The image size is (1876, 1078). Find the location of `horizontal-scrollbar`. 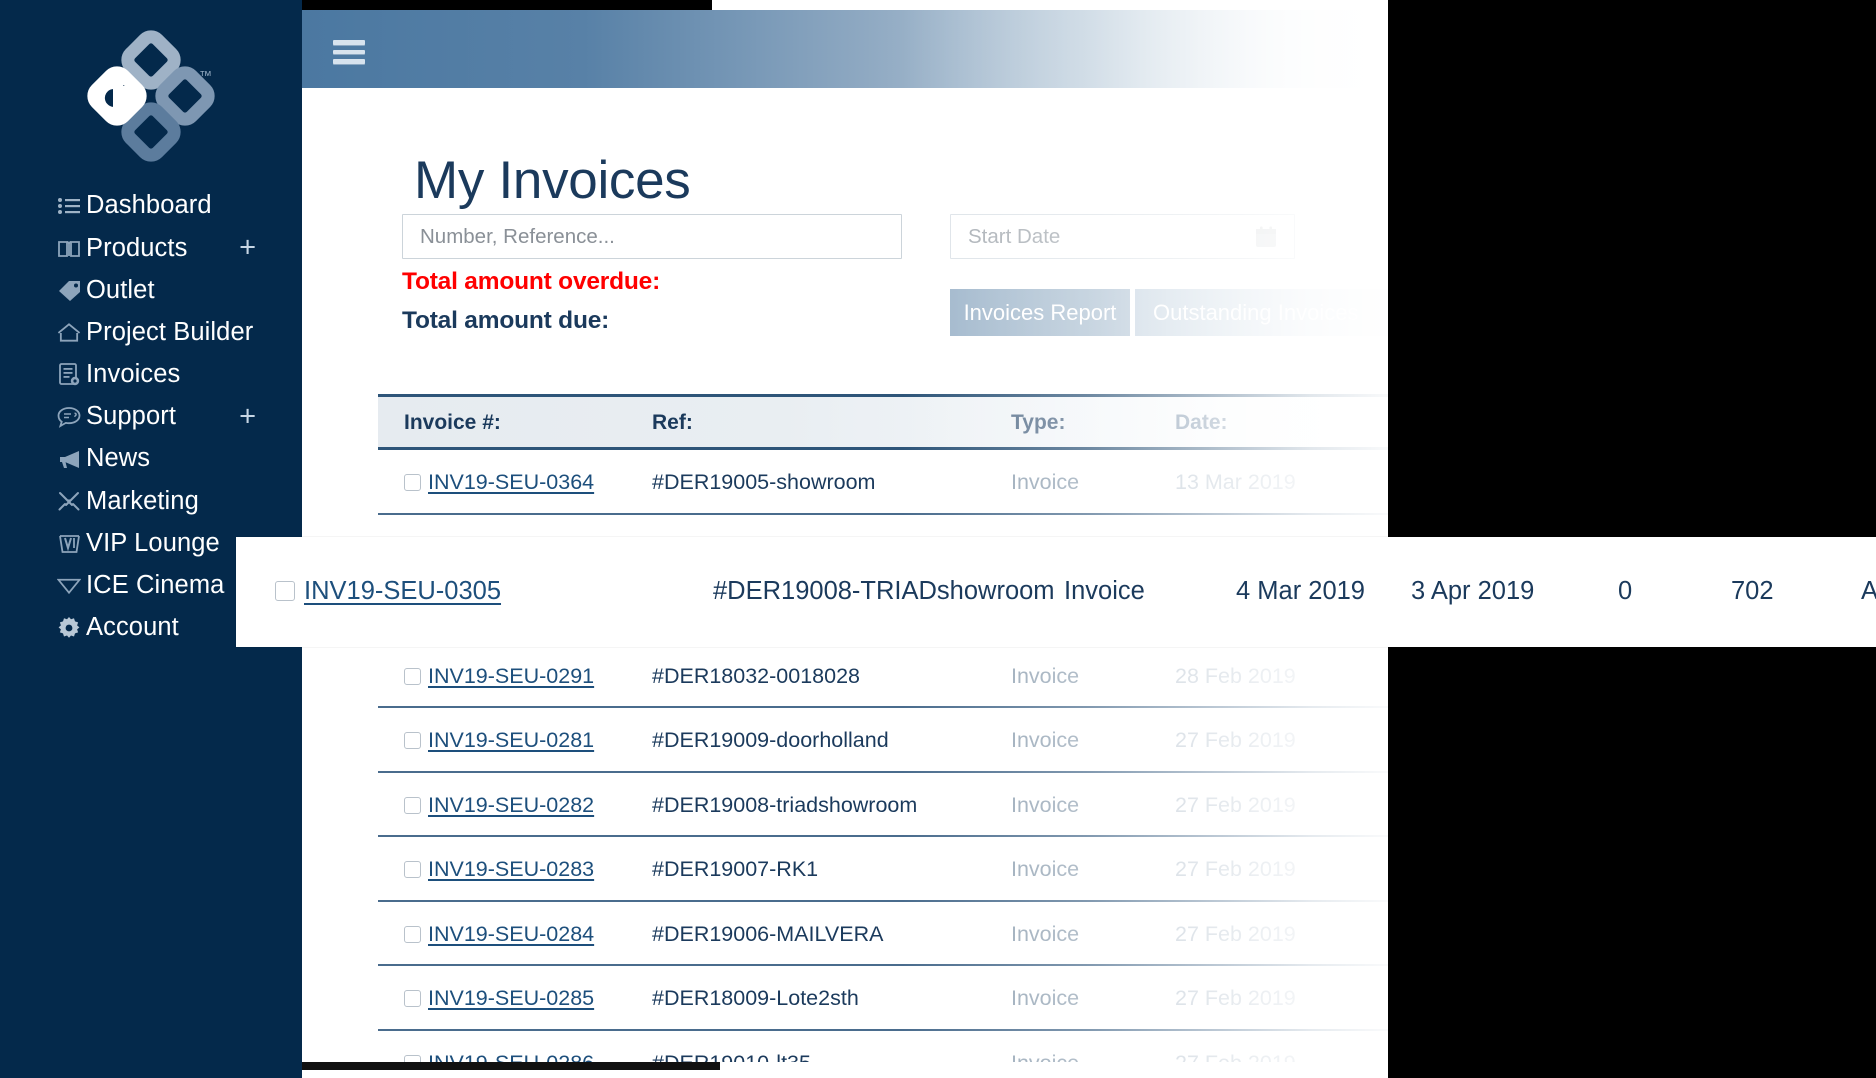

horizontal-scrollbar is located at coordinates (845, 1070).